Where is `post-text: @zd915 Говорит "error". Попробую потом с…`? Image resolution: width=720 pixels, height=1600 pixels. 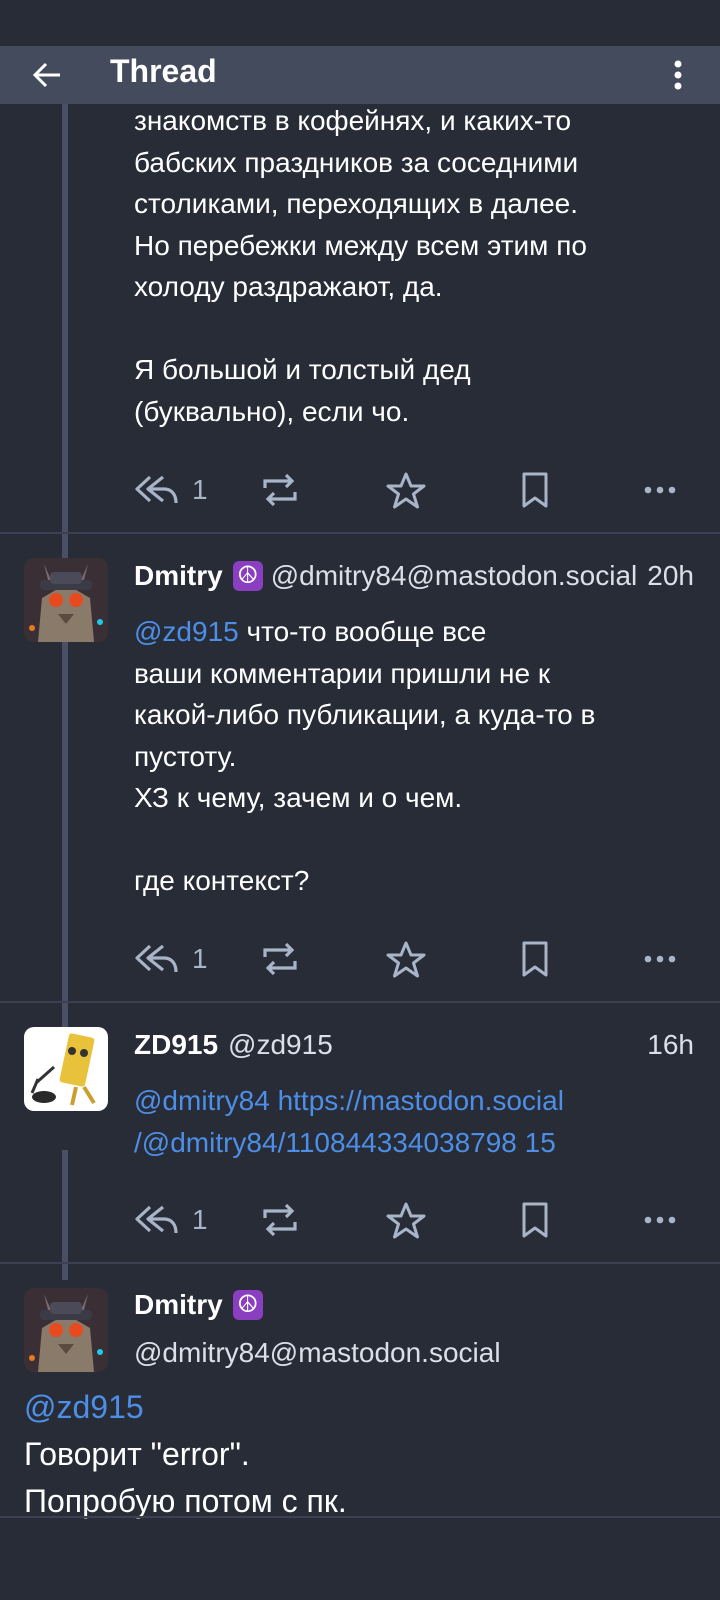
post-text: @zd915 Говорит "error". Попробую потом с… is located at coordinates (364, 1454).